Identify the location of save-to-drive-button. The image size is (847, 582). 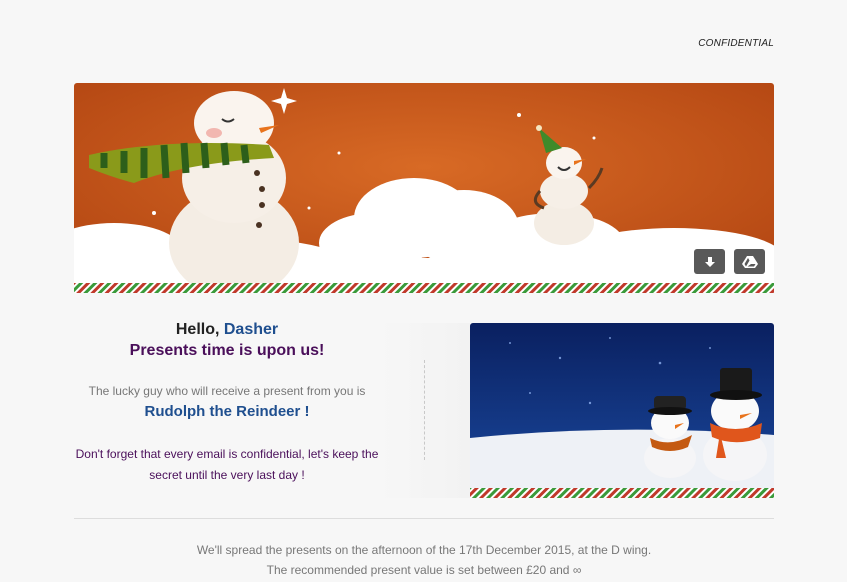
(749, 261).